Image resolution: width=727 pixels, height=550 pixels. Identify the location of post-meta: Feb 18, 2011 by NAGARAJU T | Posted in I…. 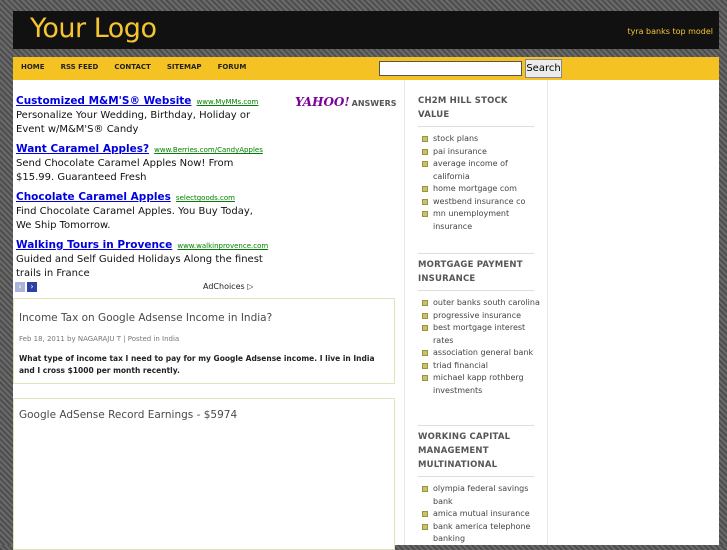
(99, 339).